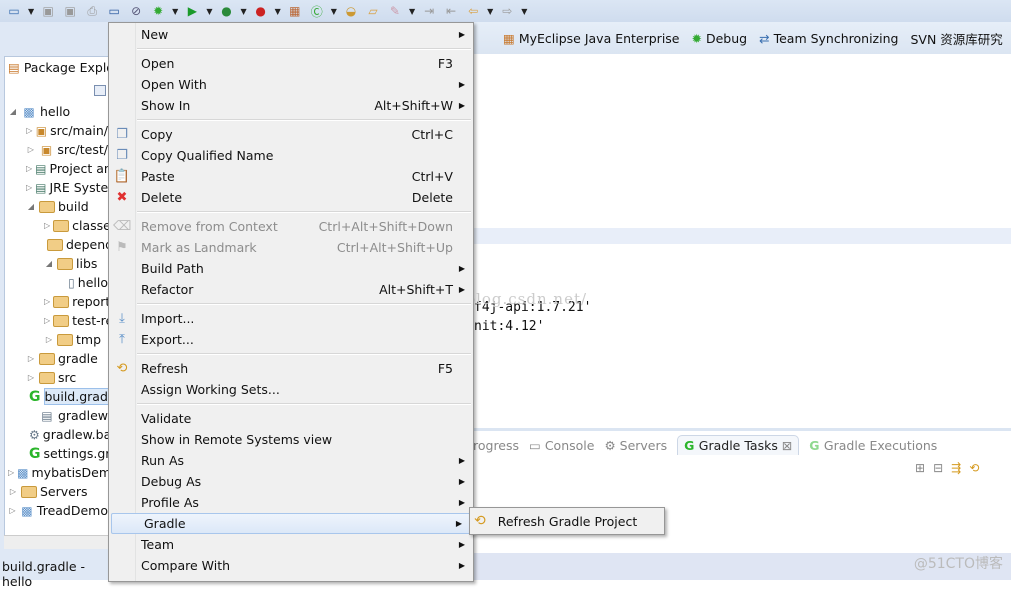 This screenshot has height=589, width=1011. What do you see at coordinates (63, 67) in the screenshot?
I see `package-explorer-tab: ▤ Package Explo.` at bounding box center [63, 67].